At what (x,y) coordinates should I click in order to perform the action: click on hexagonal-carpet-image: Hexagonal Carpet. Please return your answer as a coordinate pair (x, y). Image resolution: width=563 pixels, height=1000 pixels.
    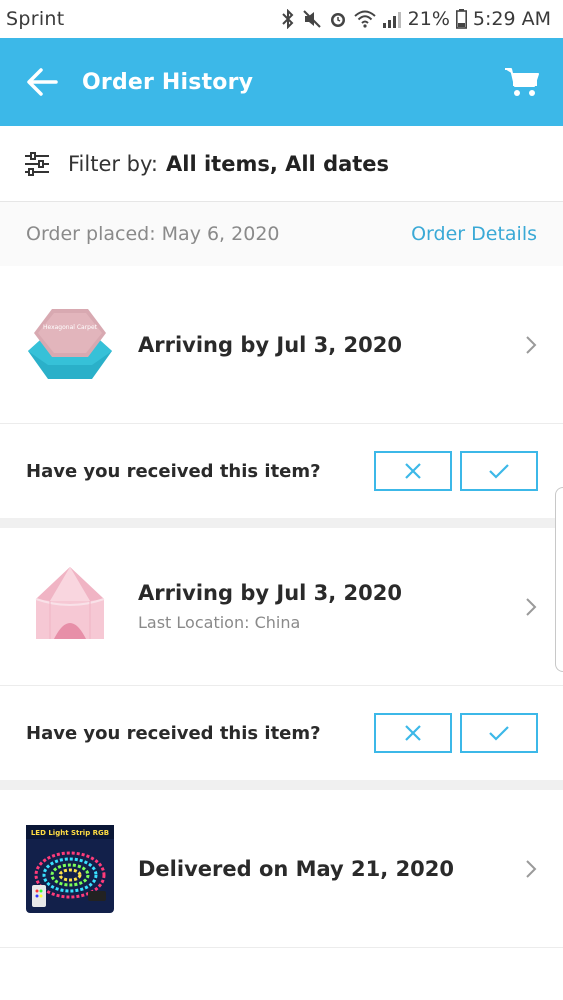
    Looking at the image, I should click on (70, 343).